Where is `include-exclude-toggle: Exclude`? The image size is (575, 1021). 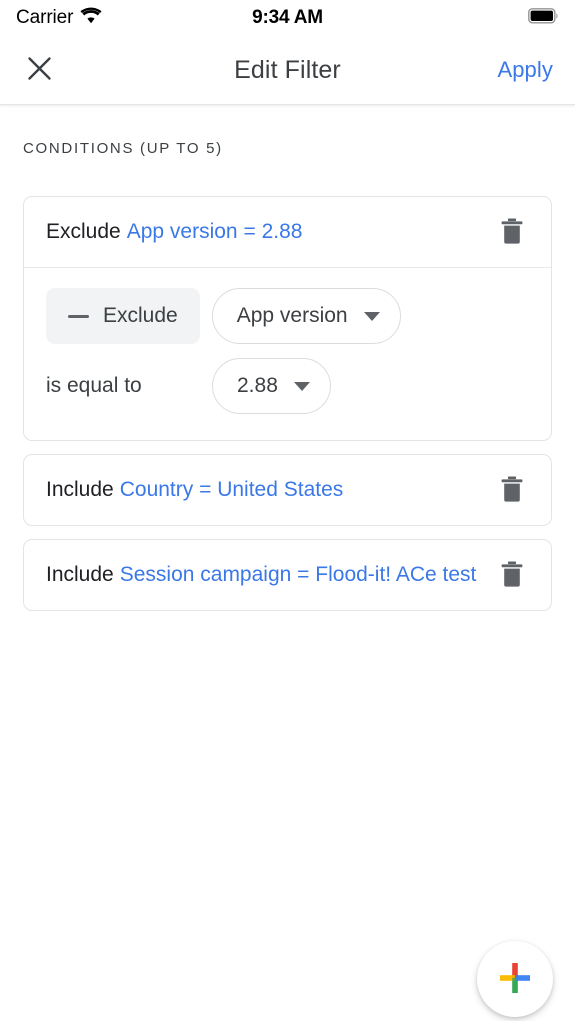 include-exclude-toggle: Exclude is located at coordinates (123, 316).